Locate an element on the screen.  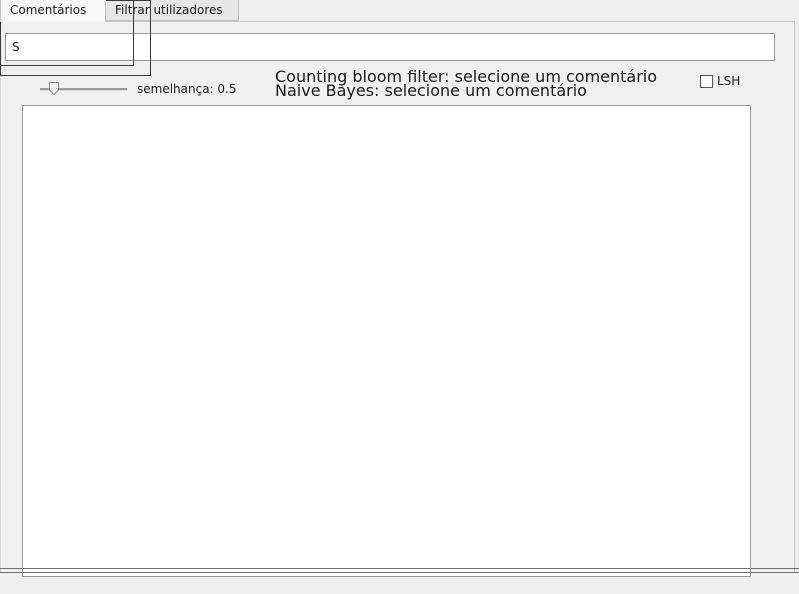
tab-comentarios: Comentários is located at coordinates (53, 11).